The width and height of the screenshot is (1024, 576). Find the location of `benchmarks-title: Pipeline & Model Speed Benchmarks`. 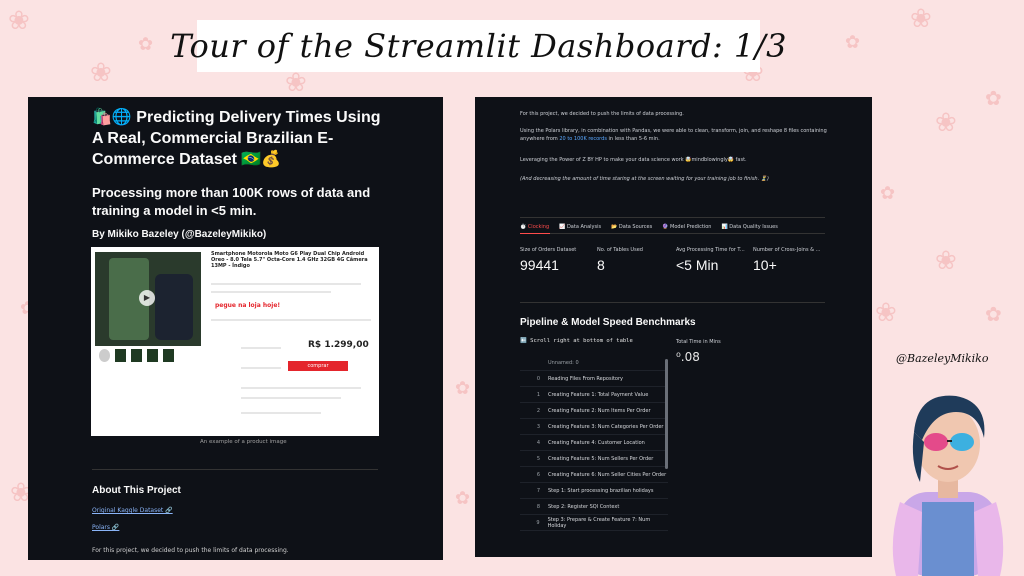

benchmarks-title: Pipeline & Model Speed Benchmarks is located at coordinates (608, 322).